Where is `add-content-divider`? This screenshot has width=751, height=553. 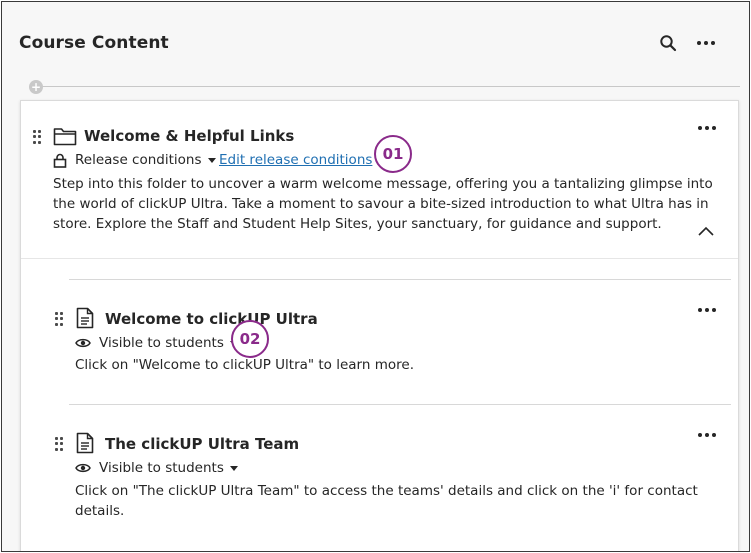
add-content-divider is located at coordinates (387, 86).